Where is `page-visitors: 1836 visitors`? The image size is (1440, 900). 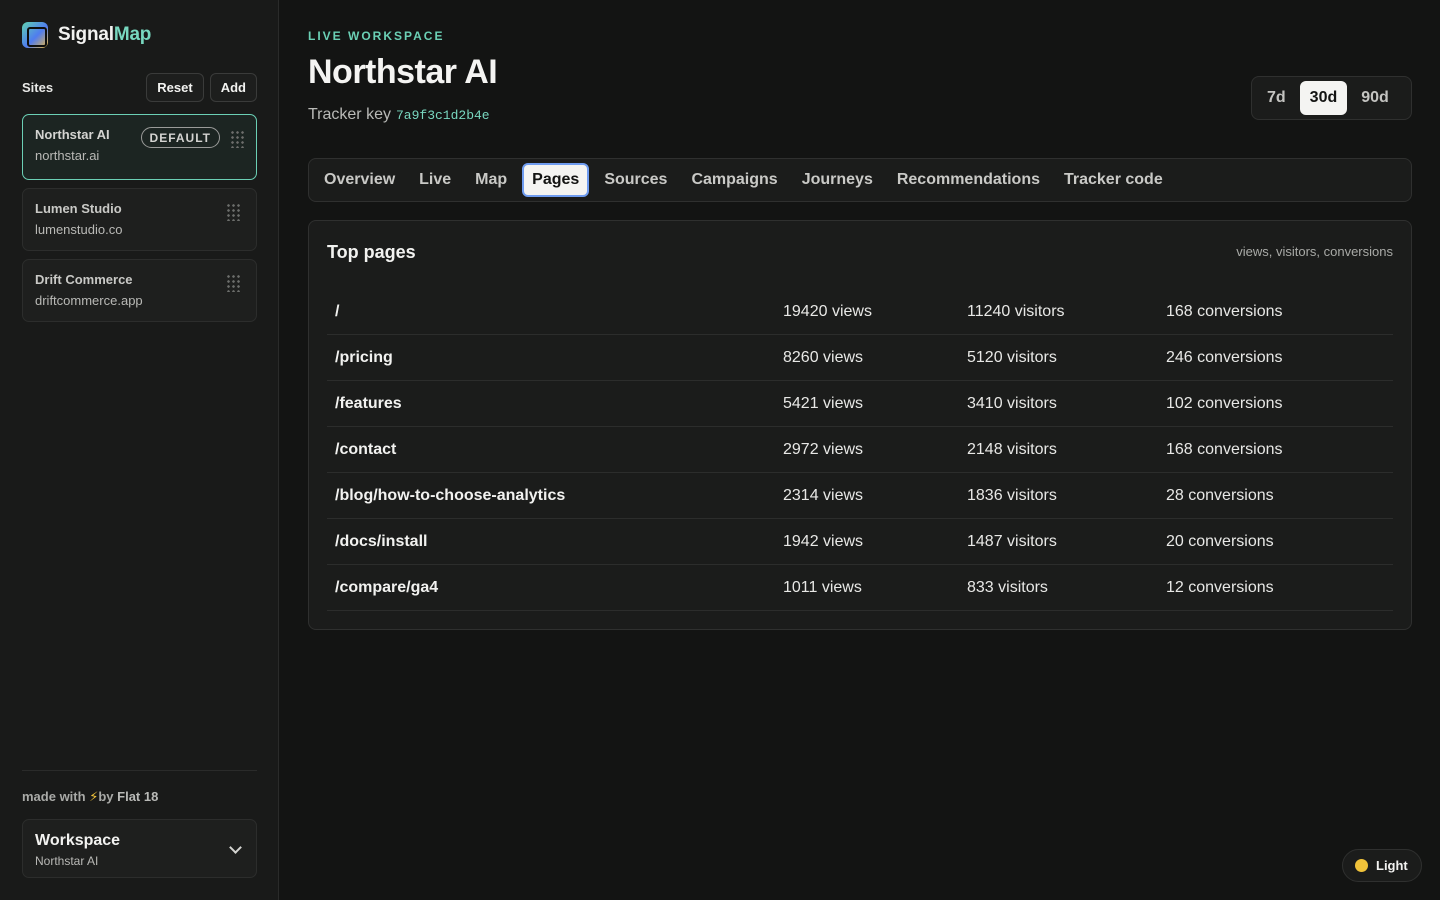 page-visitors: 1836 visitors is located at coordinates (1012, 495).